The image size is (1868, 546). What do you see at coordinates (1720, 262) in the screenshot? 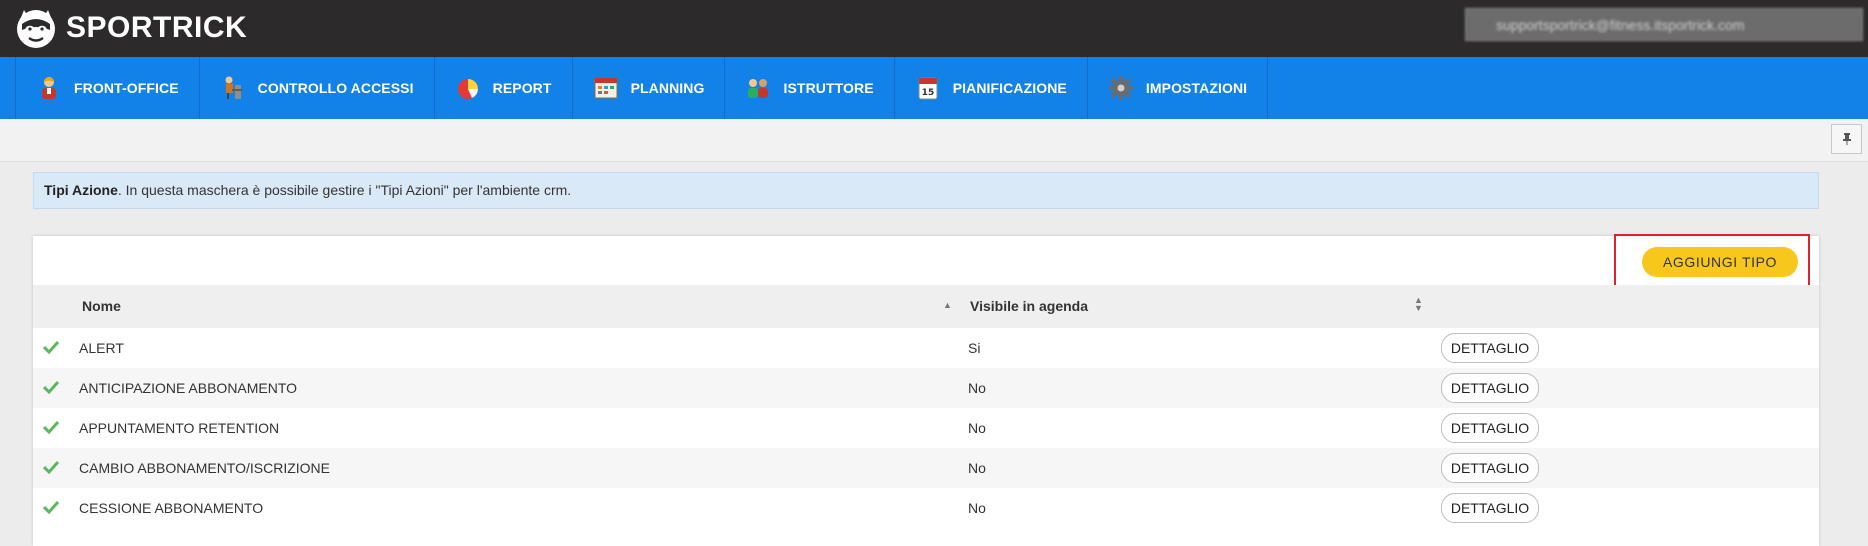
I see `add-type-button: AGGIUNGI TIPO` at bounding box center [1720, 262].